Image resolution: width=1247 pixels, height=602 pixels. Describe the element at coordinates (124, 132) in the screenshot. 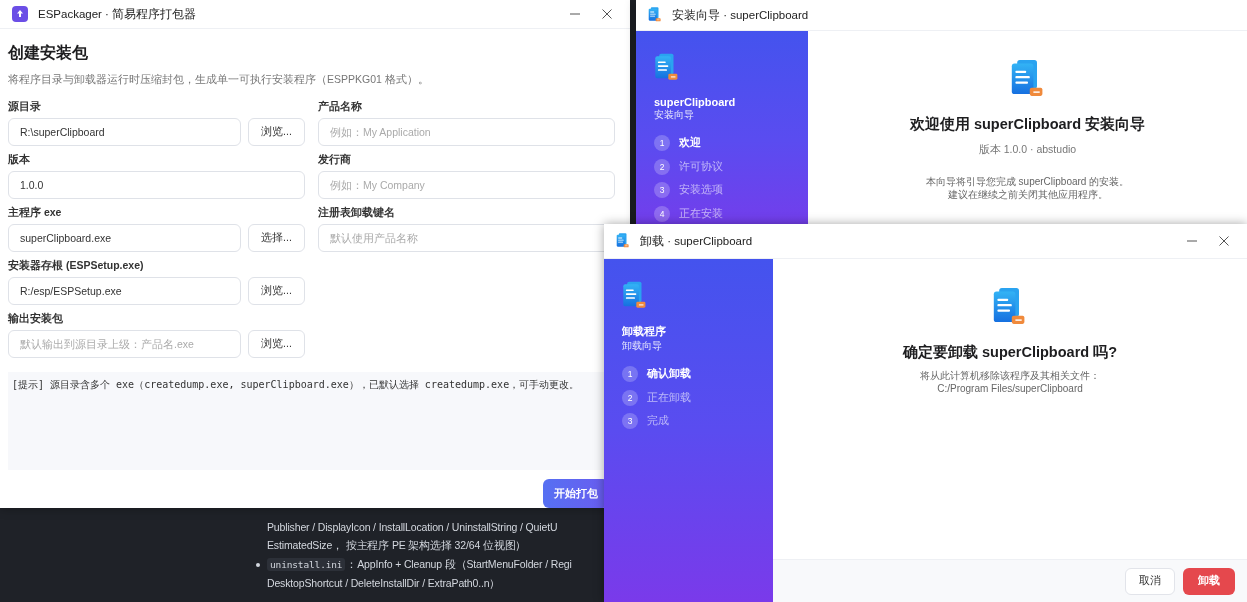

I see `input-field: R:\superClipboard` at that location.